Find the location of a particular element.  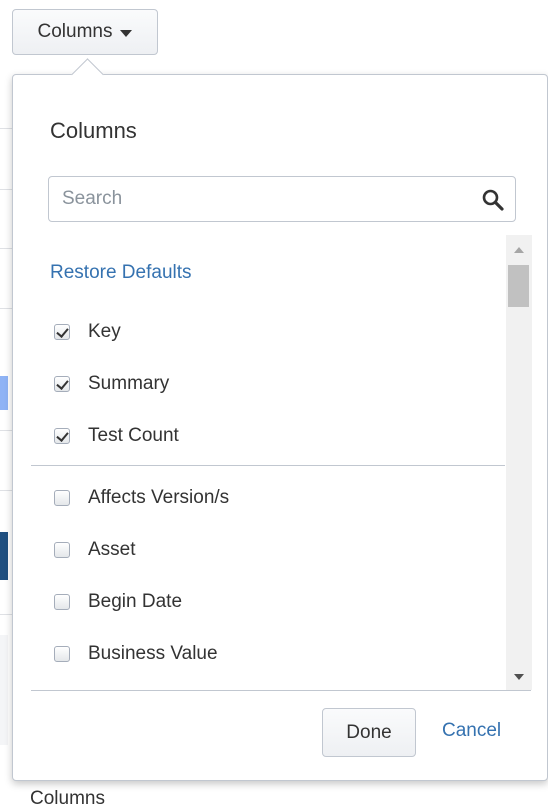

column-option-summary: Summary is located at coordinates (111, 384).